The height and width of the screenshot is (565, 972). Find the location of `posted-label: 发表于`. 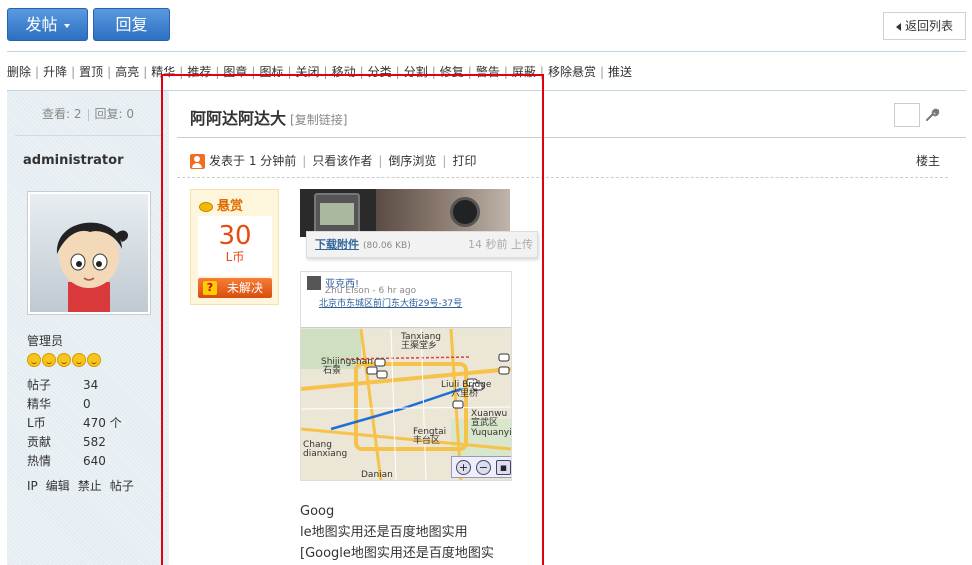

posted-label: 发表于 is located at coordinates (227, 161).